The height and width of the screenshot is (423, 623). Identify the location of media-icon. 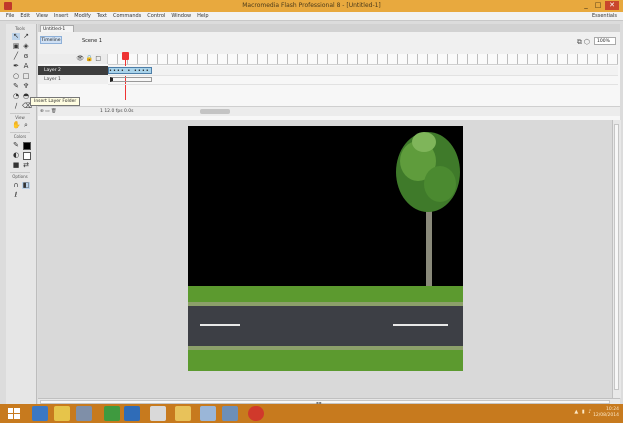
(84, 413).